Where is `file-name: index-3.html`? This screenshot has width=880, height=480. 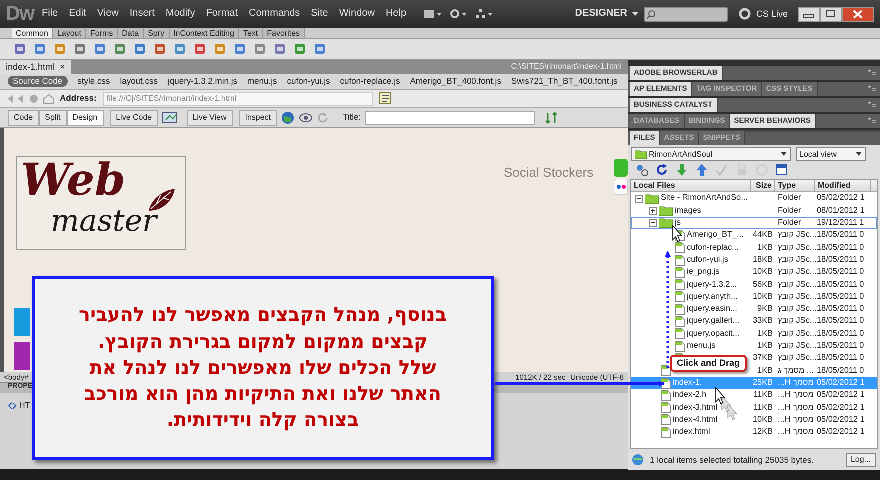
file-name: index-3.html is located at coordinates (695, 408).